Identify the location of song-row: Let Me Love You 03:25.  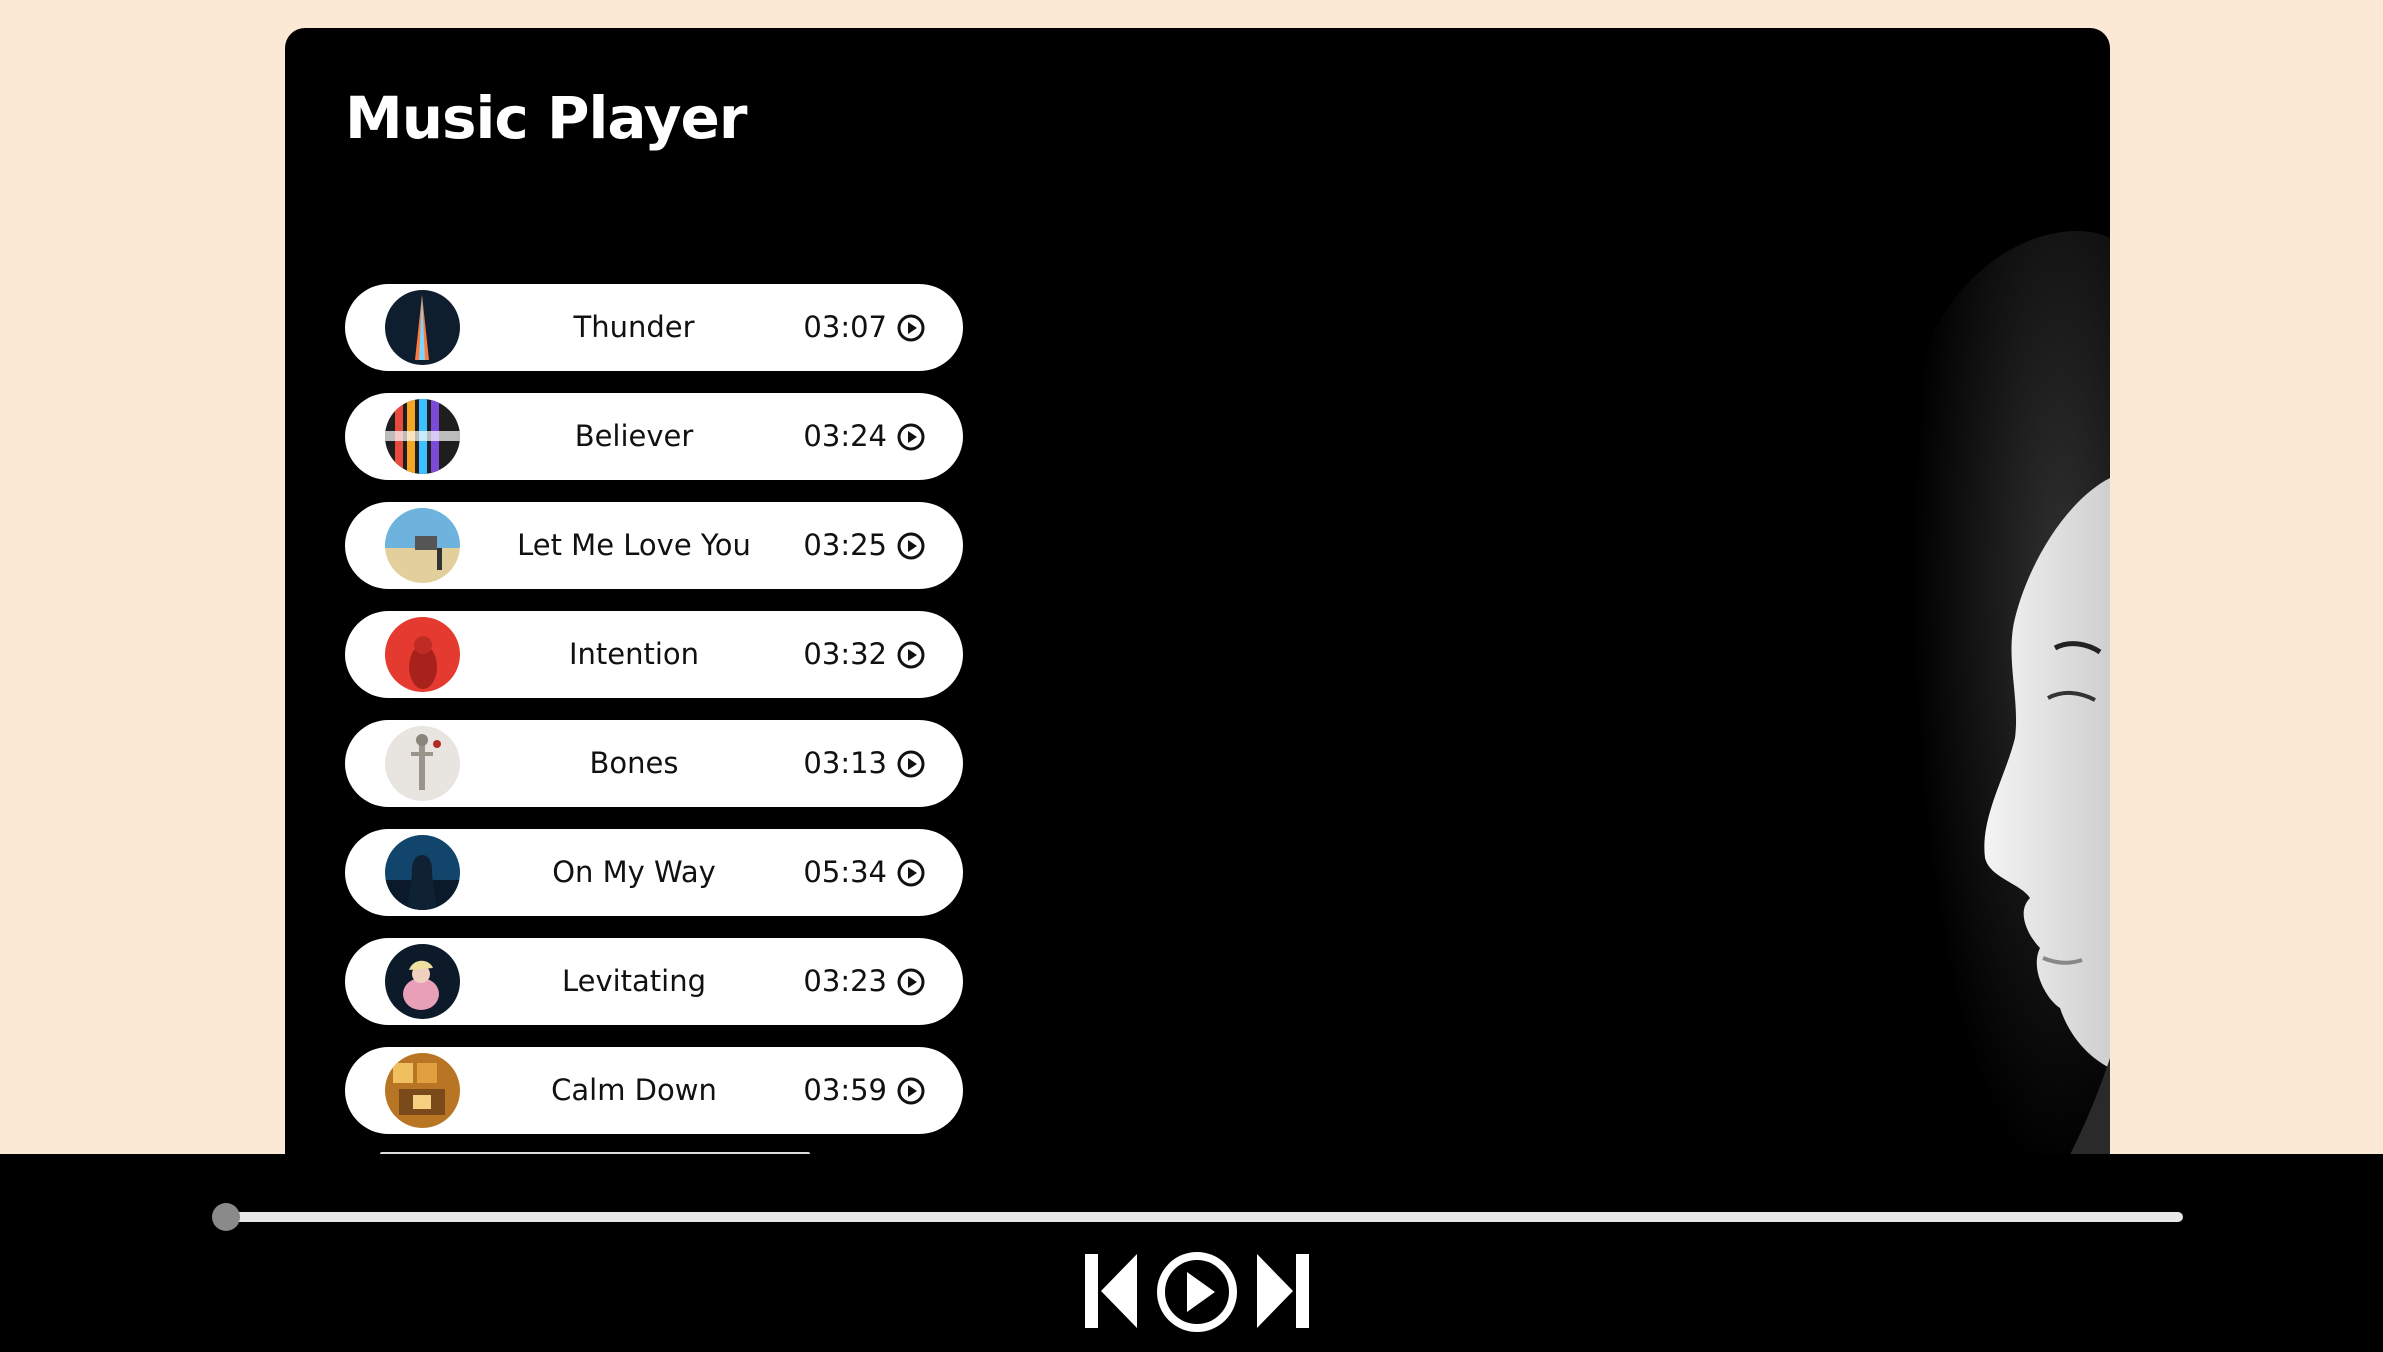
(654, 545).